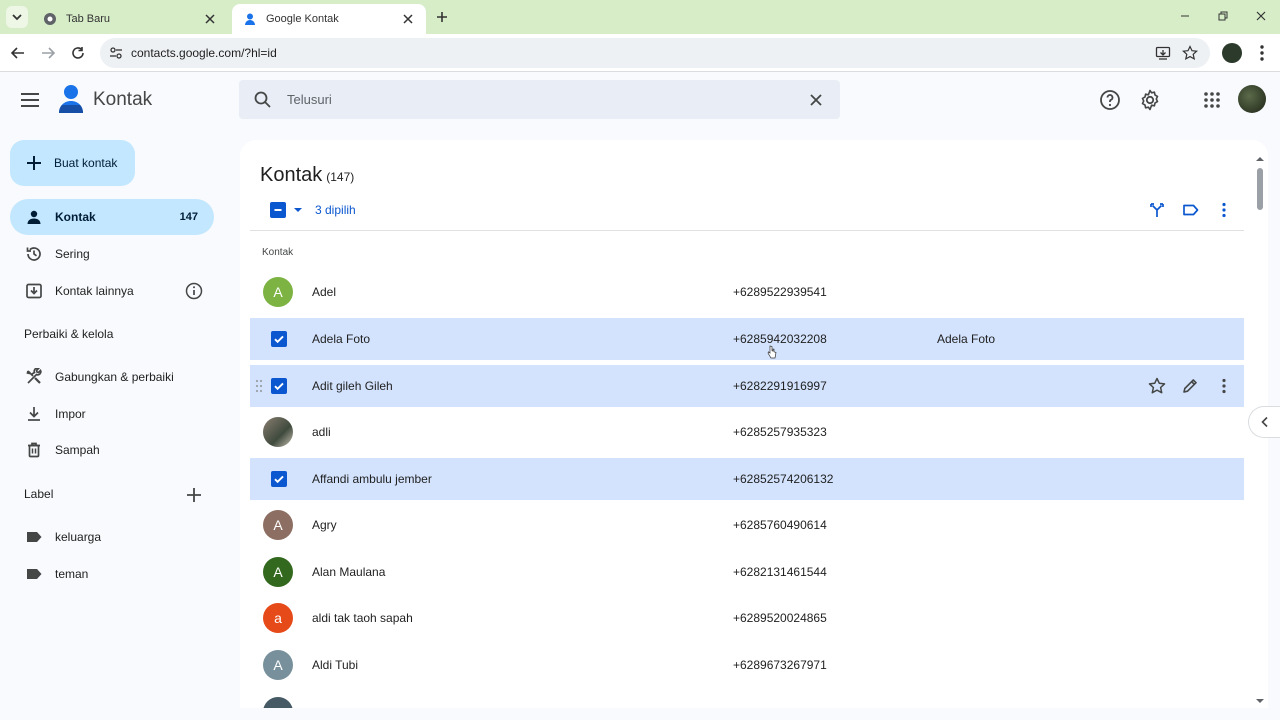 Image resolution: width=1280 pixels, height=720 pixels. I want to click on search-input, so click(537, 99).